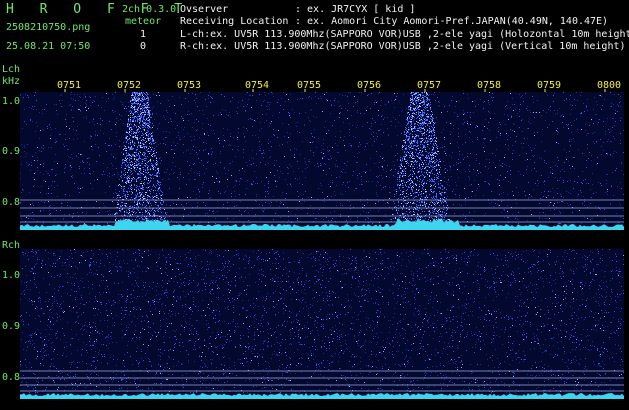 The image size is (629, 410). What do you see at coordinates (143, 46) in the screenshot?
I see `meteor-count-rch: 0` at bounding box center [143, 46].